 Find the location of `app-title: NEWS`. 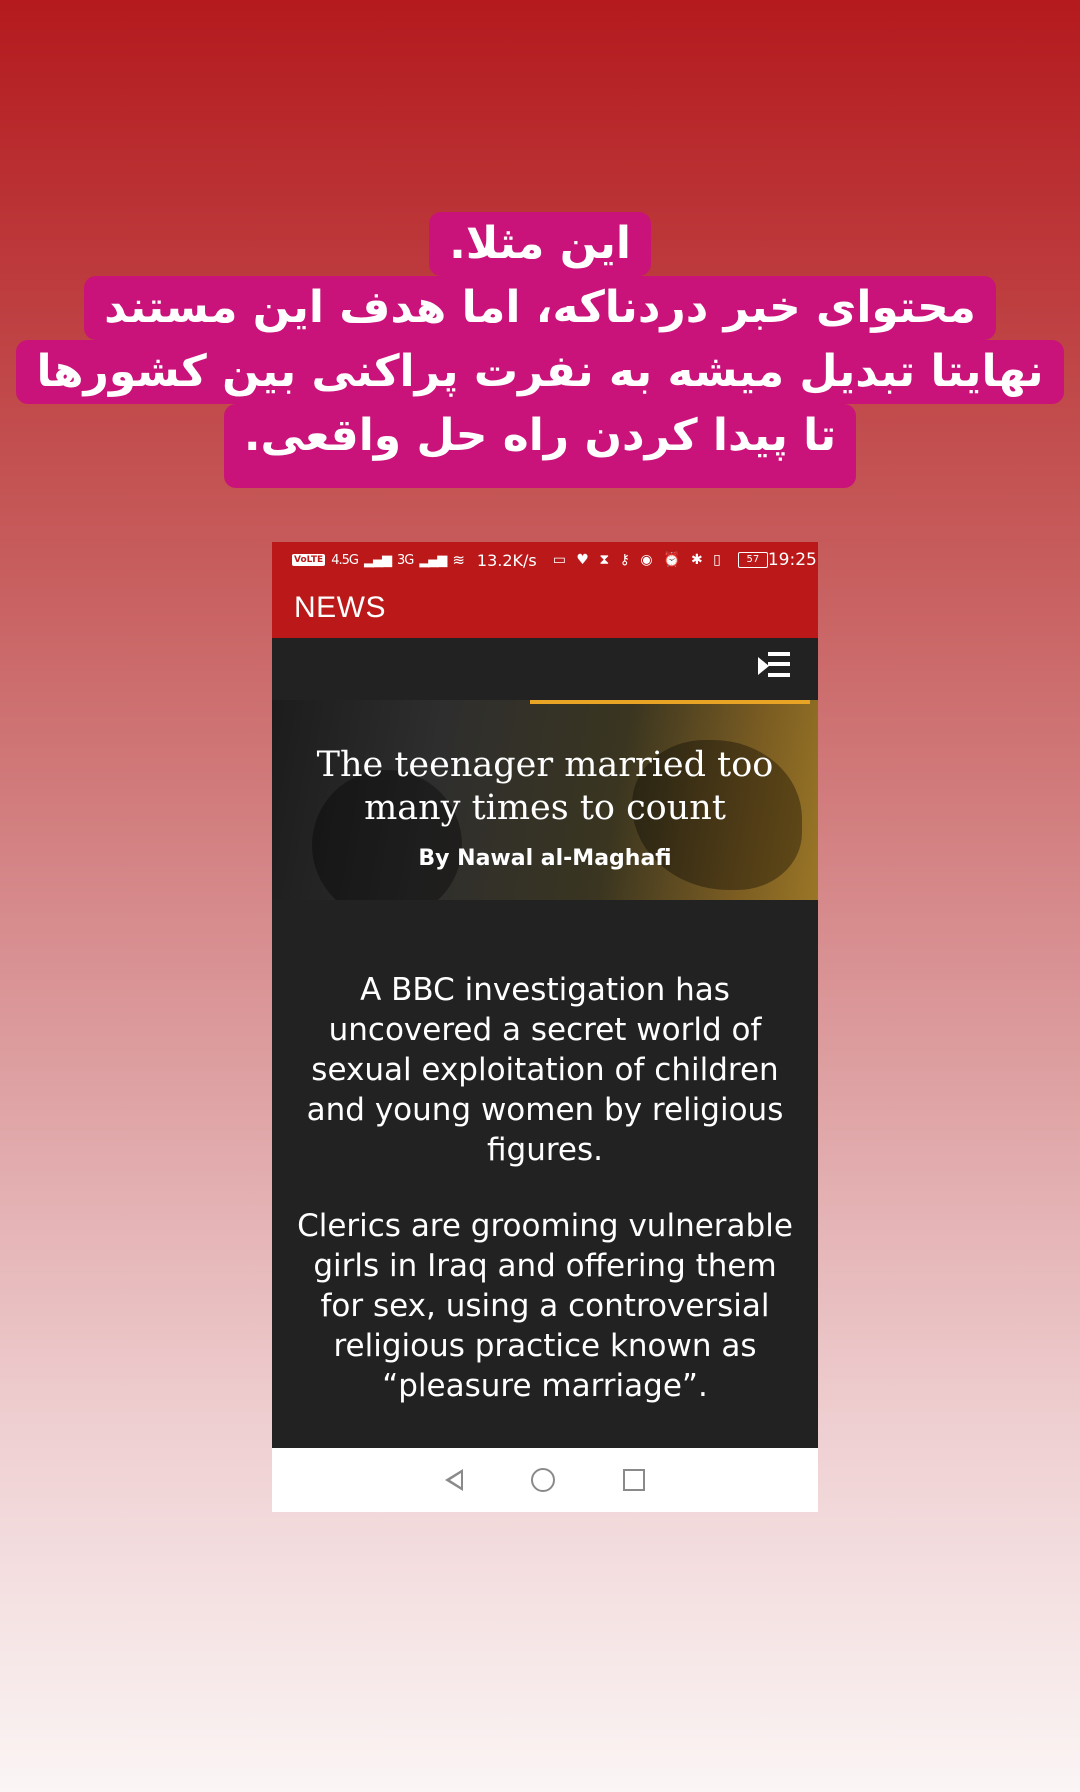

app-title: NEWS is located at coordinates (340, 607).